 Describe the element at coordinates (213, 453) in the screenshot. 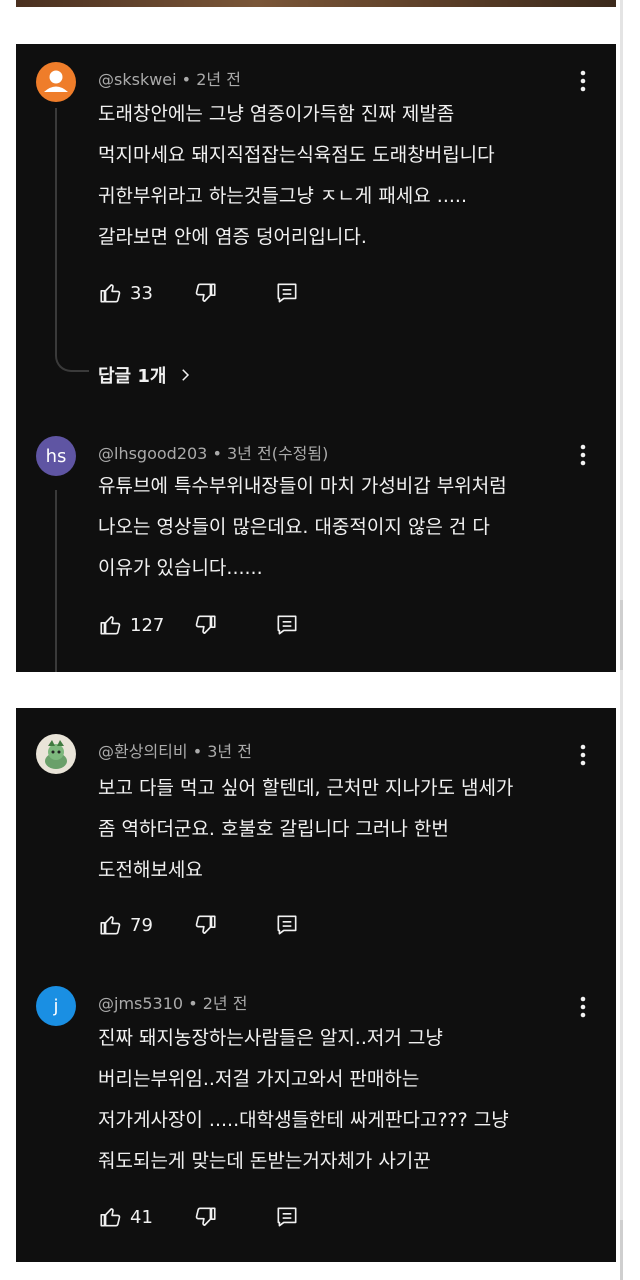

I see `comment-meta: @lhsgood203 • 3년 전(수정됨)` at that location.